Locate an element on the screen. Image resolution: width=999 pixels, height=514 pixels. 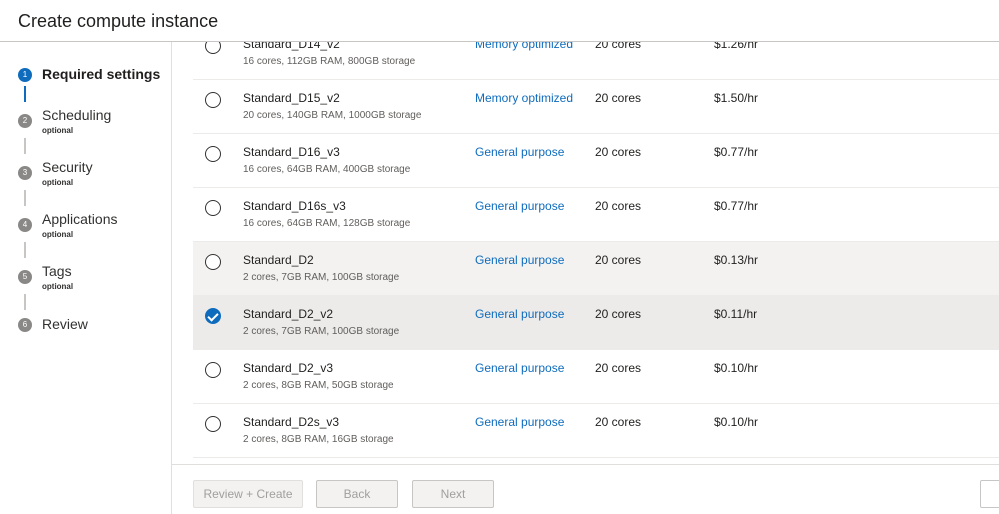
vm-description: 20 cores, 140GB RAM, 1000GB storage is located at coordinates (332, 115).